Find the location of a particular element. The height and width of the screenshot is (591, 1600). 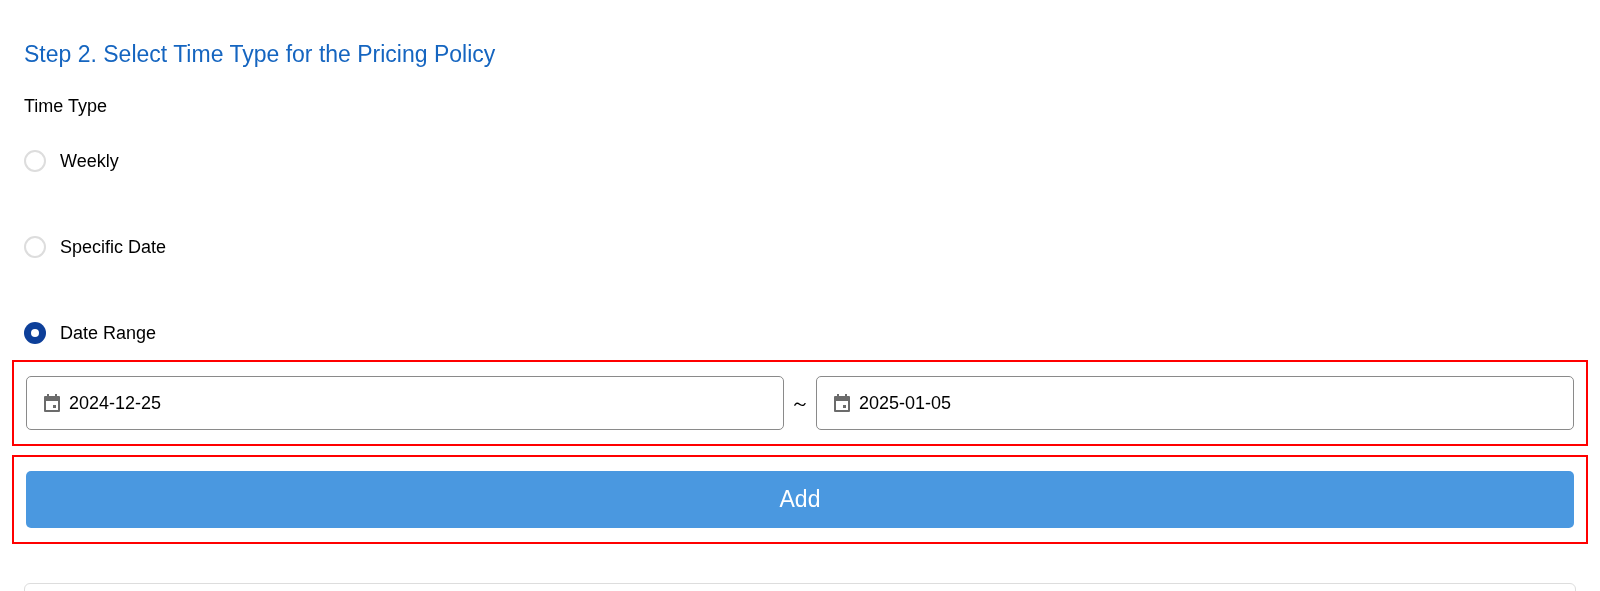

radio-label: Date Range is located at coordinates (108, 333).